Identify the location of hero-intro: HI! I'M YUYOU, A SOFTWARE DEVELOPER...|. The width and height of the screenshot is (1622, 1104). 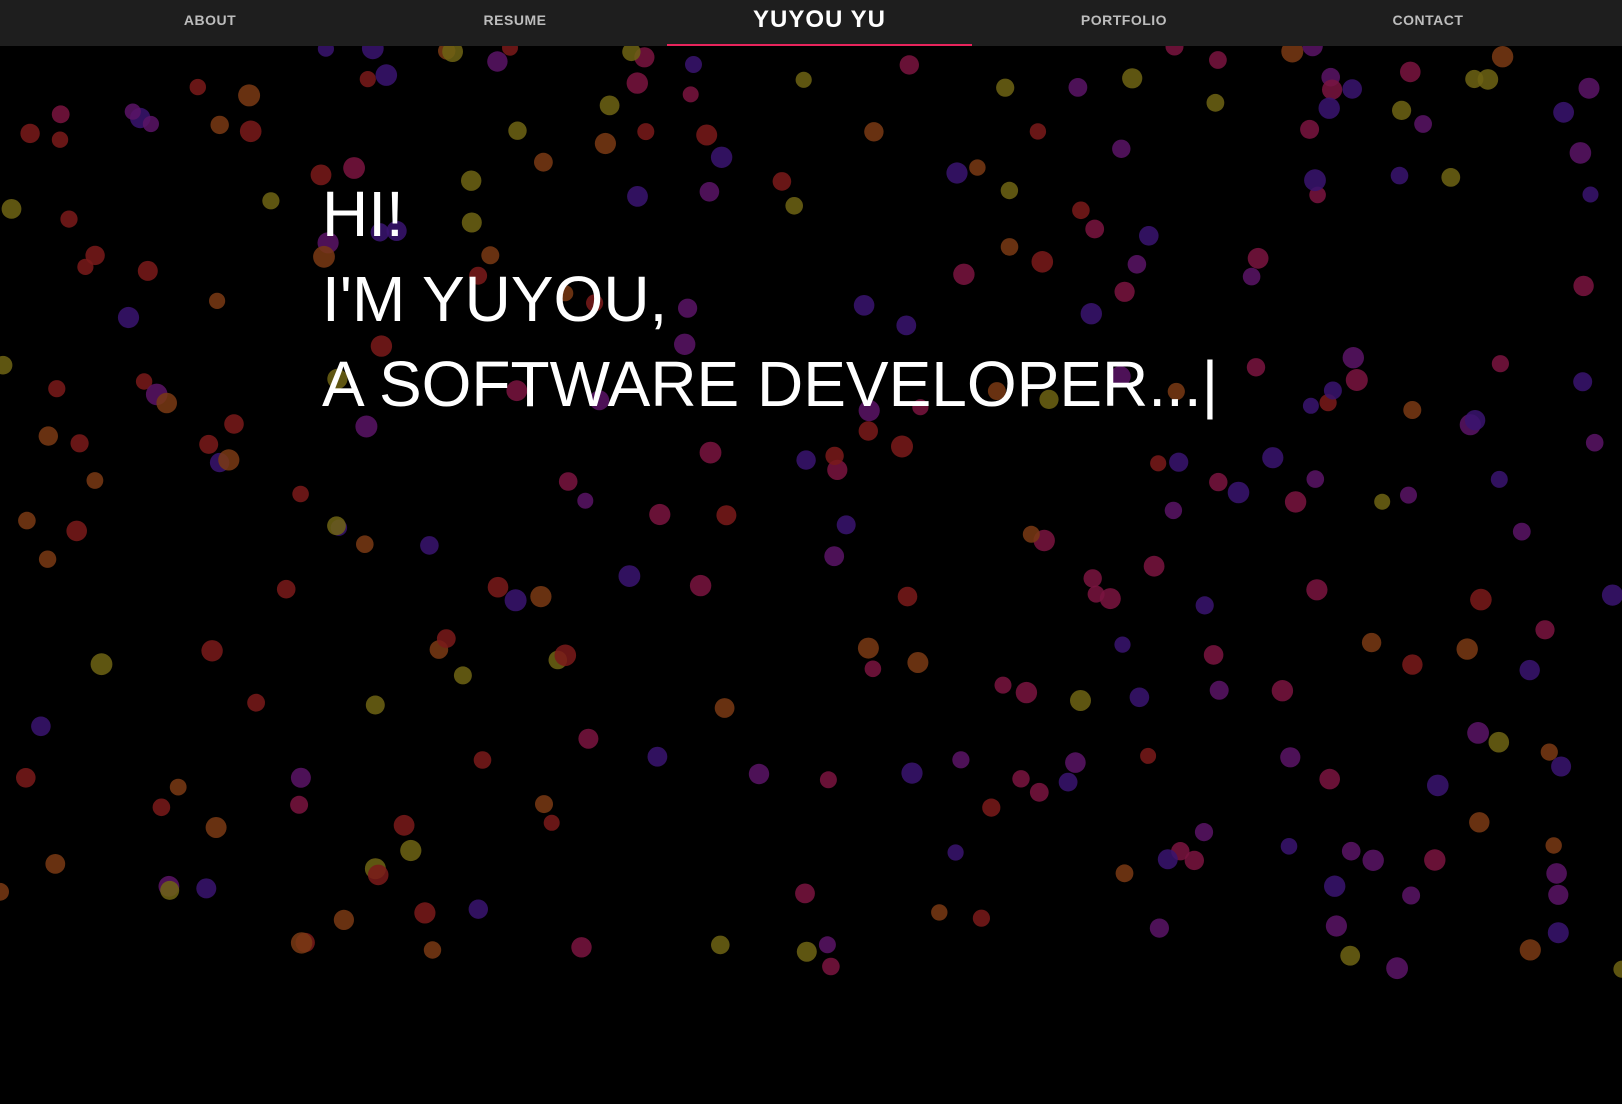
(770, 299).